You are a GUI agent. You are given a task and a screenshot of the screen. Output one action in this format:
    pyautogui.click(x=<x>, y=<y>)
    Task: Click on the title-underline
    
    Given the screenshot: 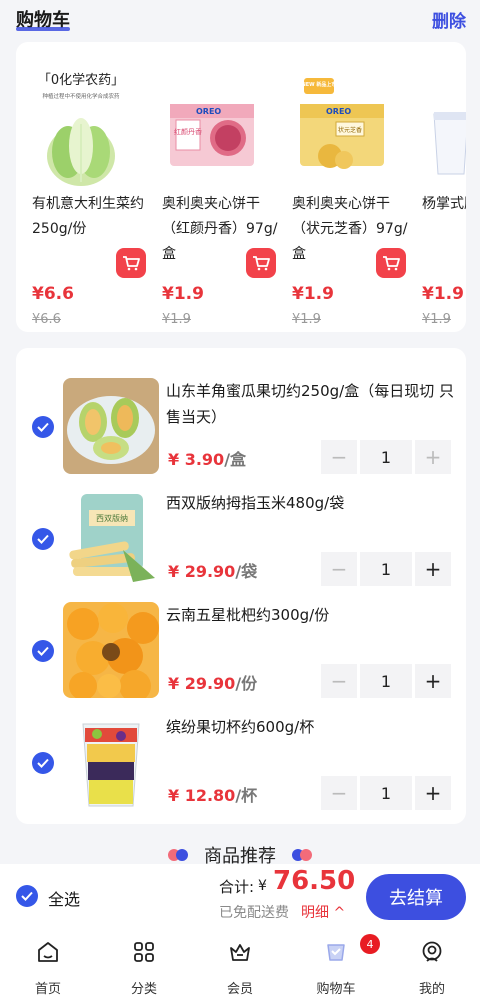 What is the action you would take?
    pyautogui.click(x=43, y=29)
    